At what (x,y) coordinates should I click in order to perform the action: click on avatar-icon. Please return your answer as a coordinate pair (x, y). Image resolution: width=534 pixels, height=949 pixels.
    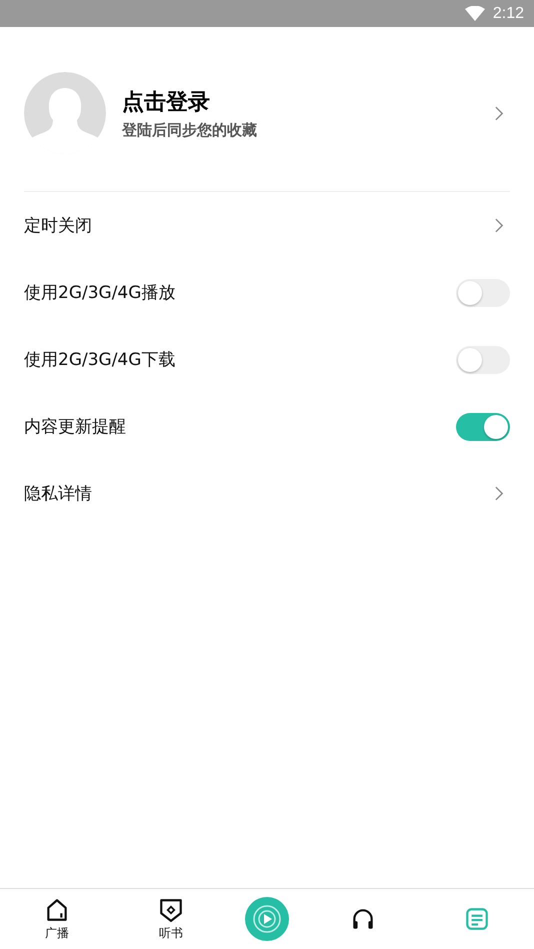
    Looking at the image, I should click on (65, 113).